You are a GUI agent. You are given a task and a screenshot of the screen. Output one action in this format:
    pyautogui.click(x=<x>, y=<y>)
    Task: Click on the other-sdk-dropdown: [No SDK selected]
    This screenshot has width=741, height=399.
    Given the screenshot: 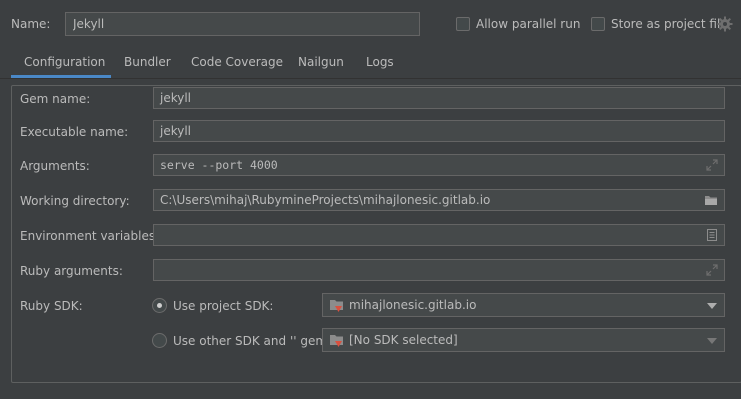 What is the action you would take?
    pyautogui.click(x=523, y=340)
    